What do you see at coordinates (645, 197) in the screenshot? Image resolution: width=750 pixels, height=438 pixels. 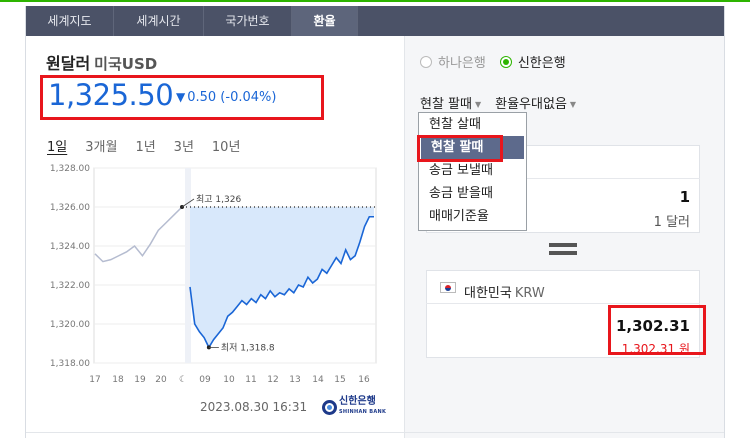 I see `source-amount-input: 1` at bounding box center [645, 197].